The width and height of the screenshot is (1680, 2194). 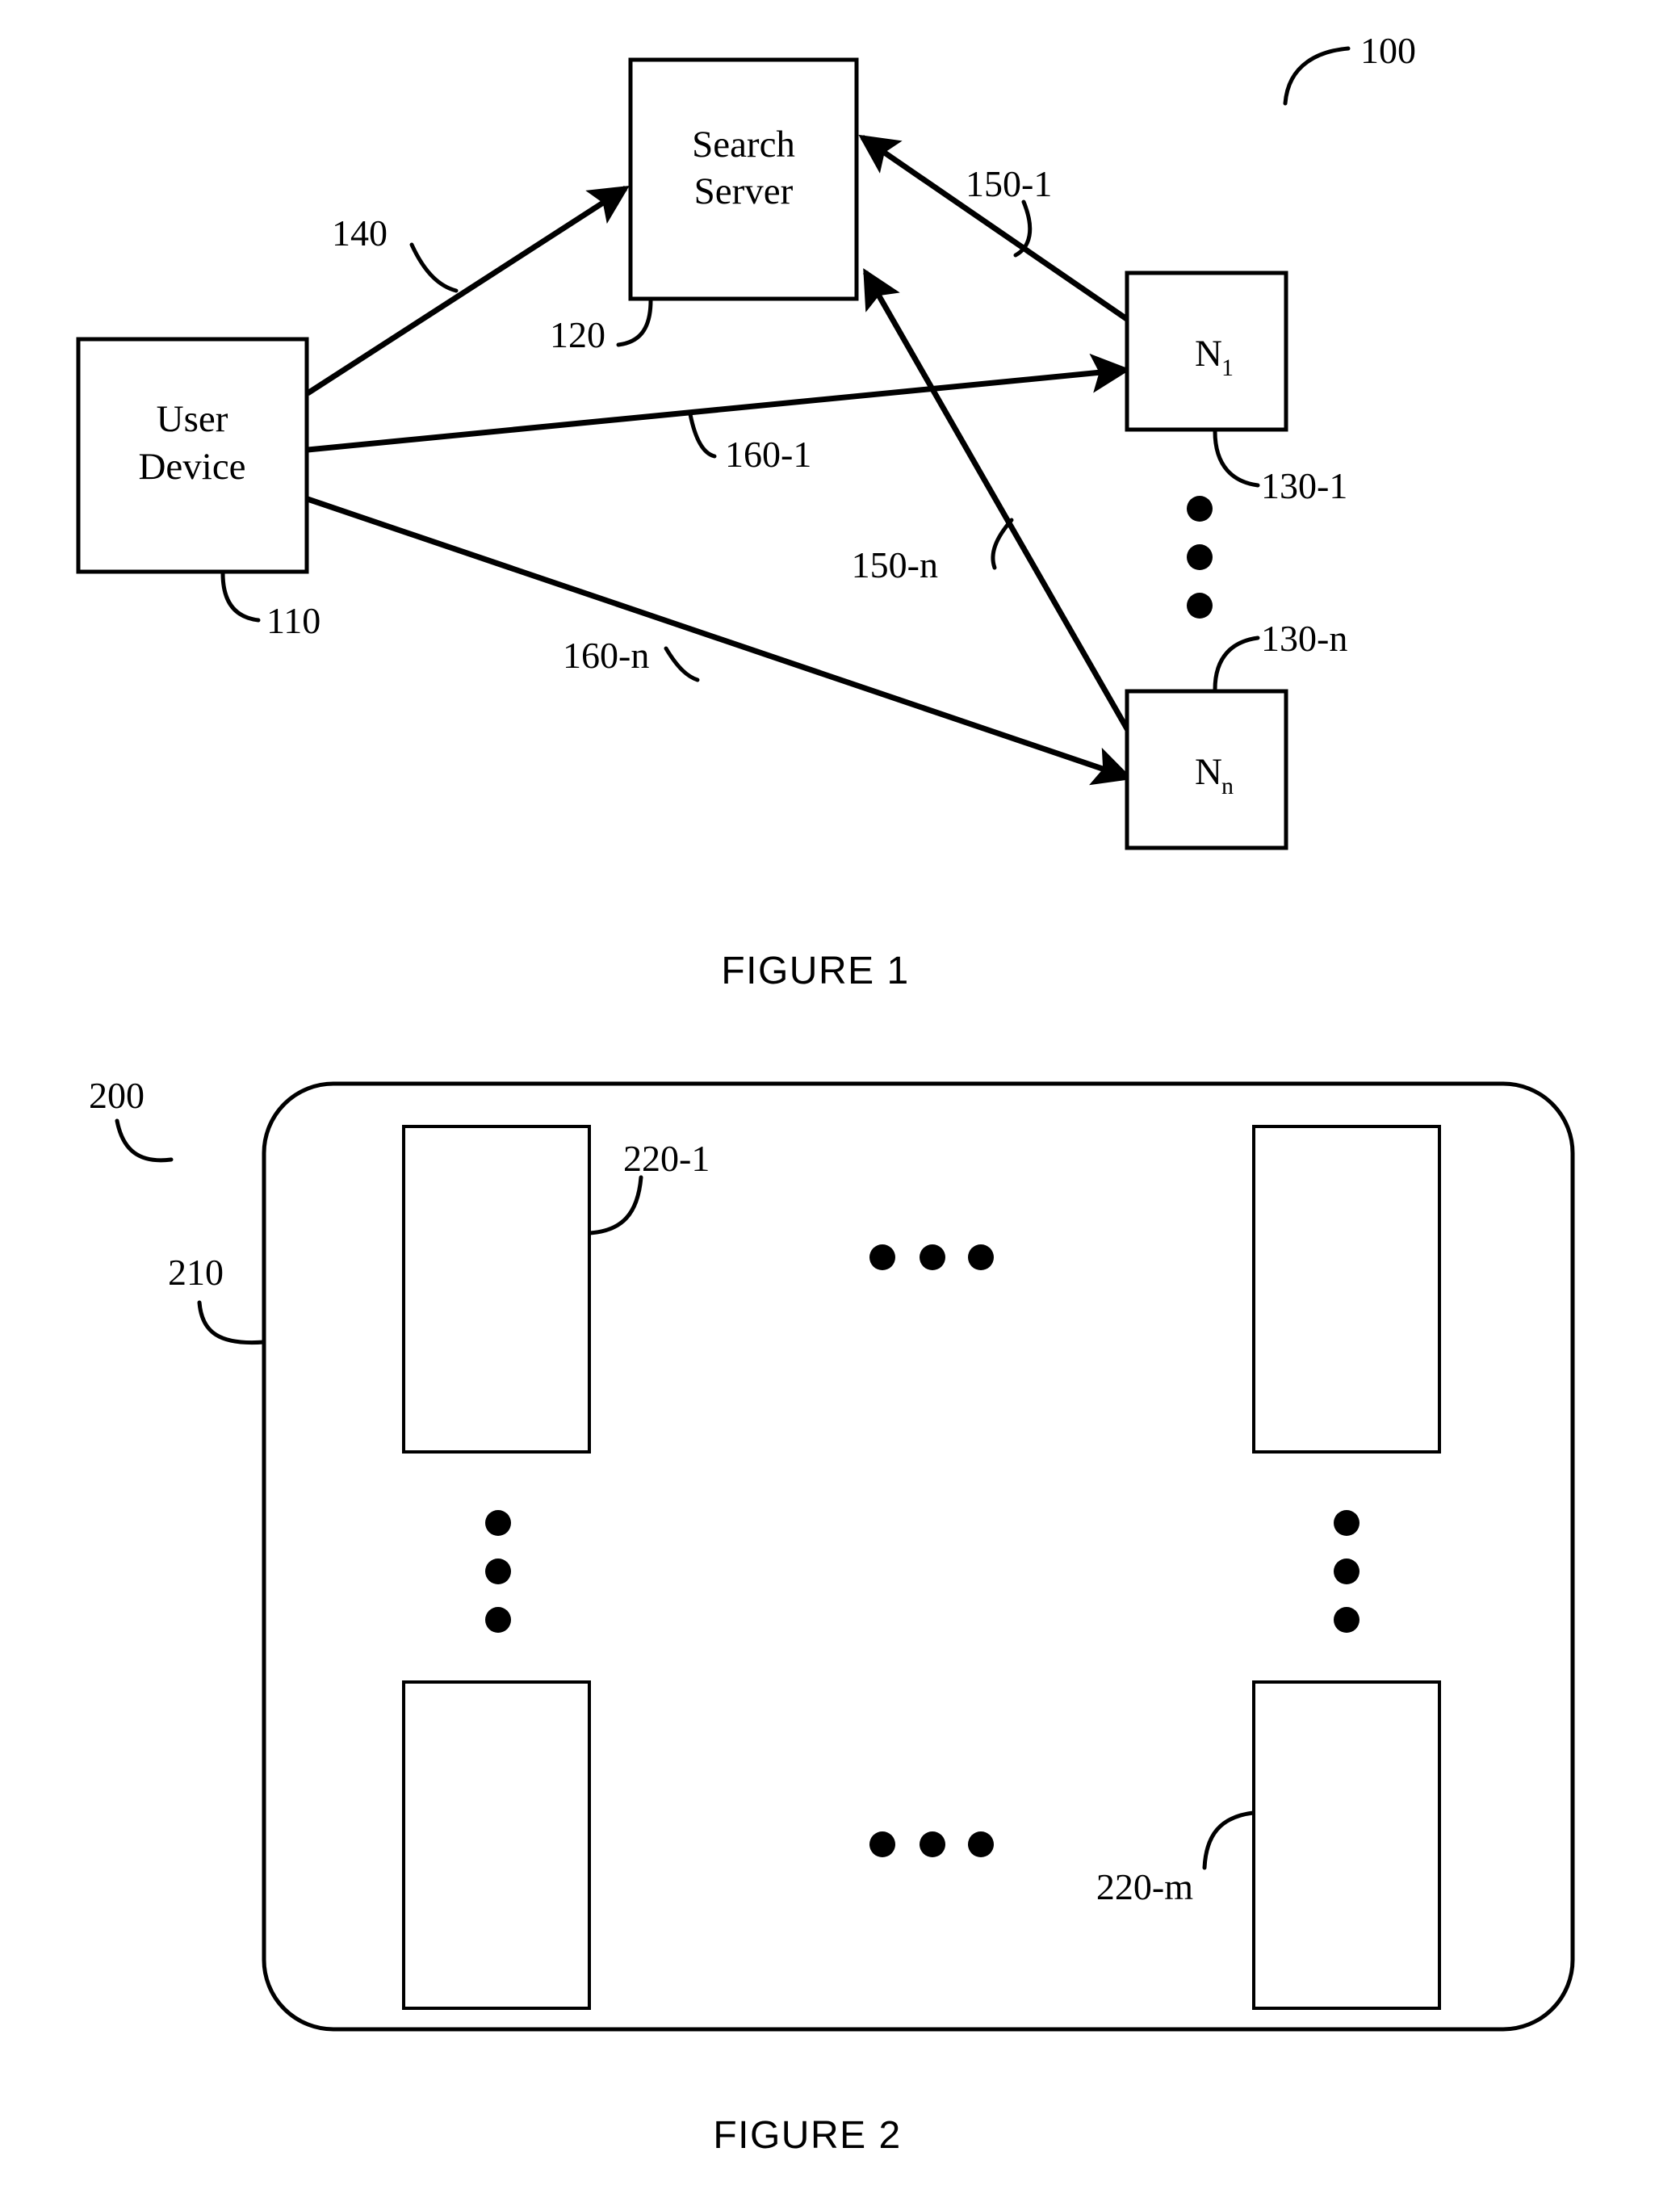 What do you see at coordinates (807, 2136) in the screenshot?
I see `figure-2-caption: FIGURE 2` at bounding box center [807, 2136].